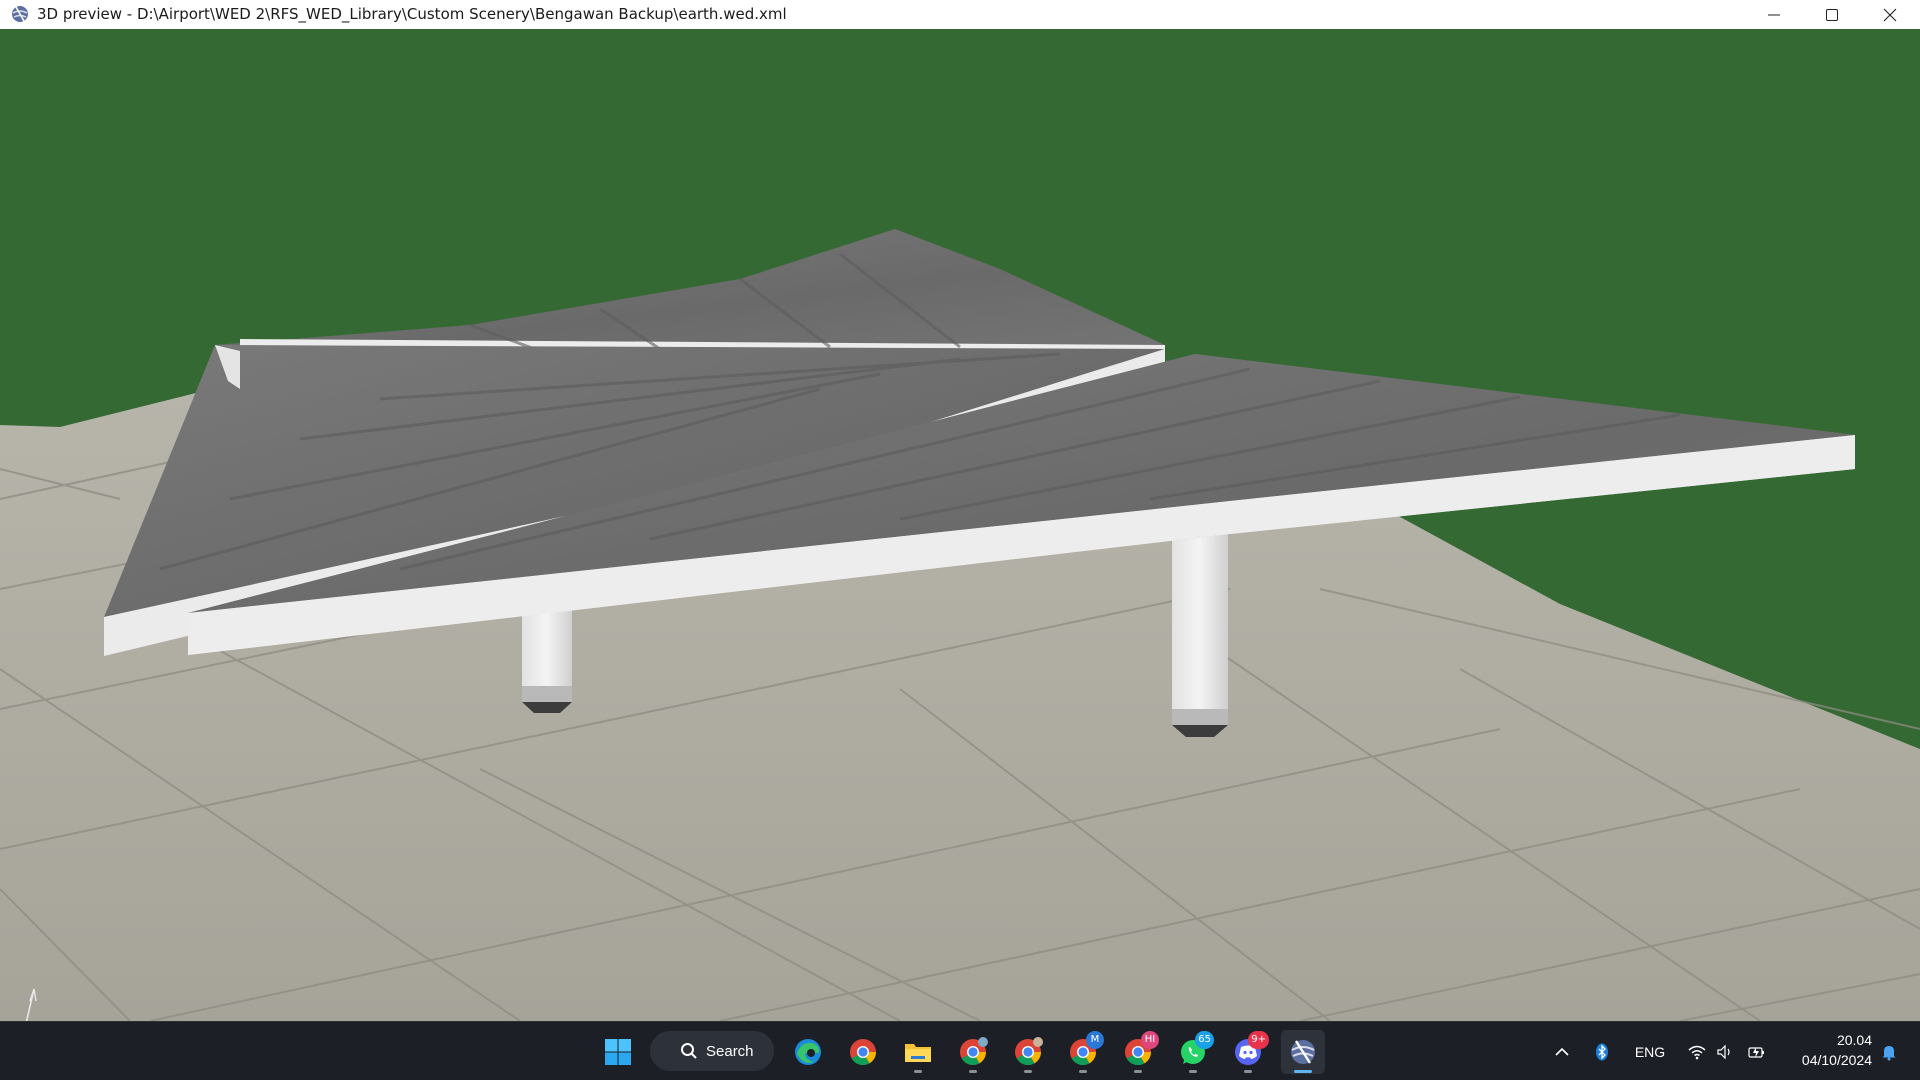 This screenshot has width=1920, height=1081. I want to click on taskbar-app-chrome-profile-3: M, so click(1083, 1052).